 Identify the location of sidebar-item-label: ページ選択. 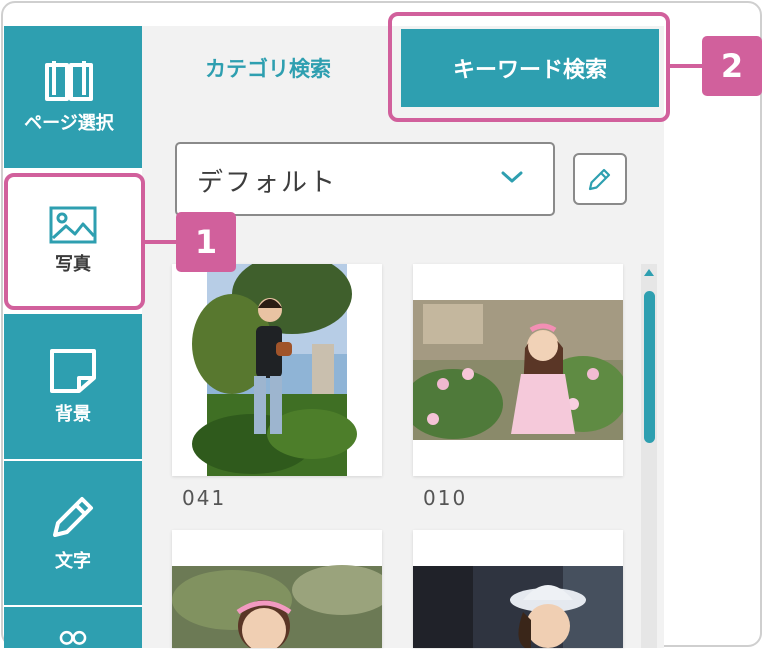
(69, 123).